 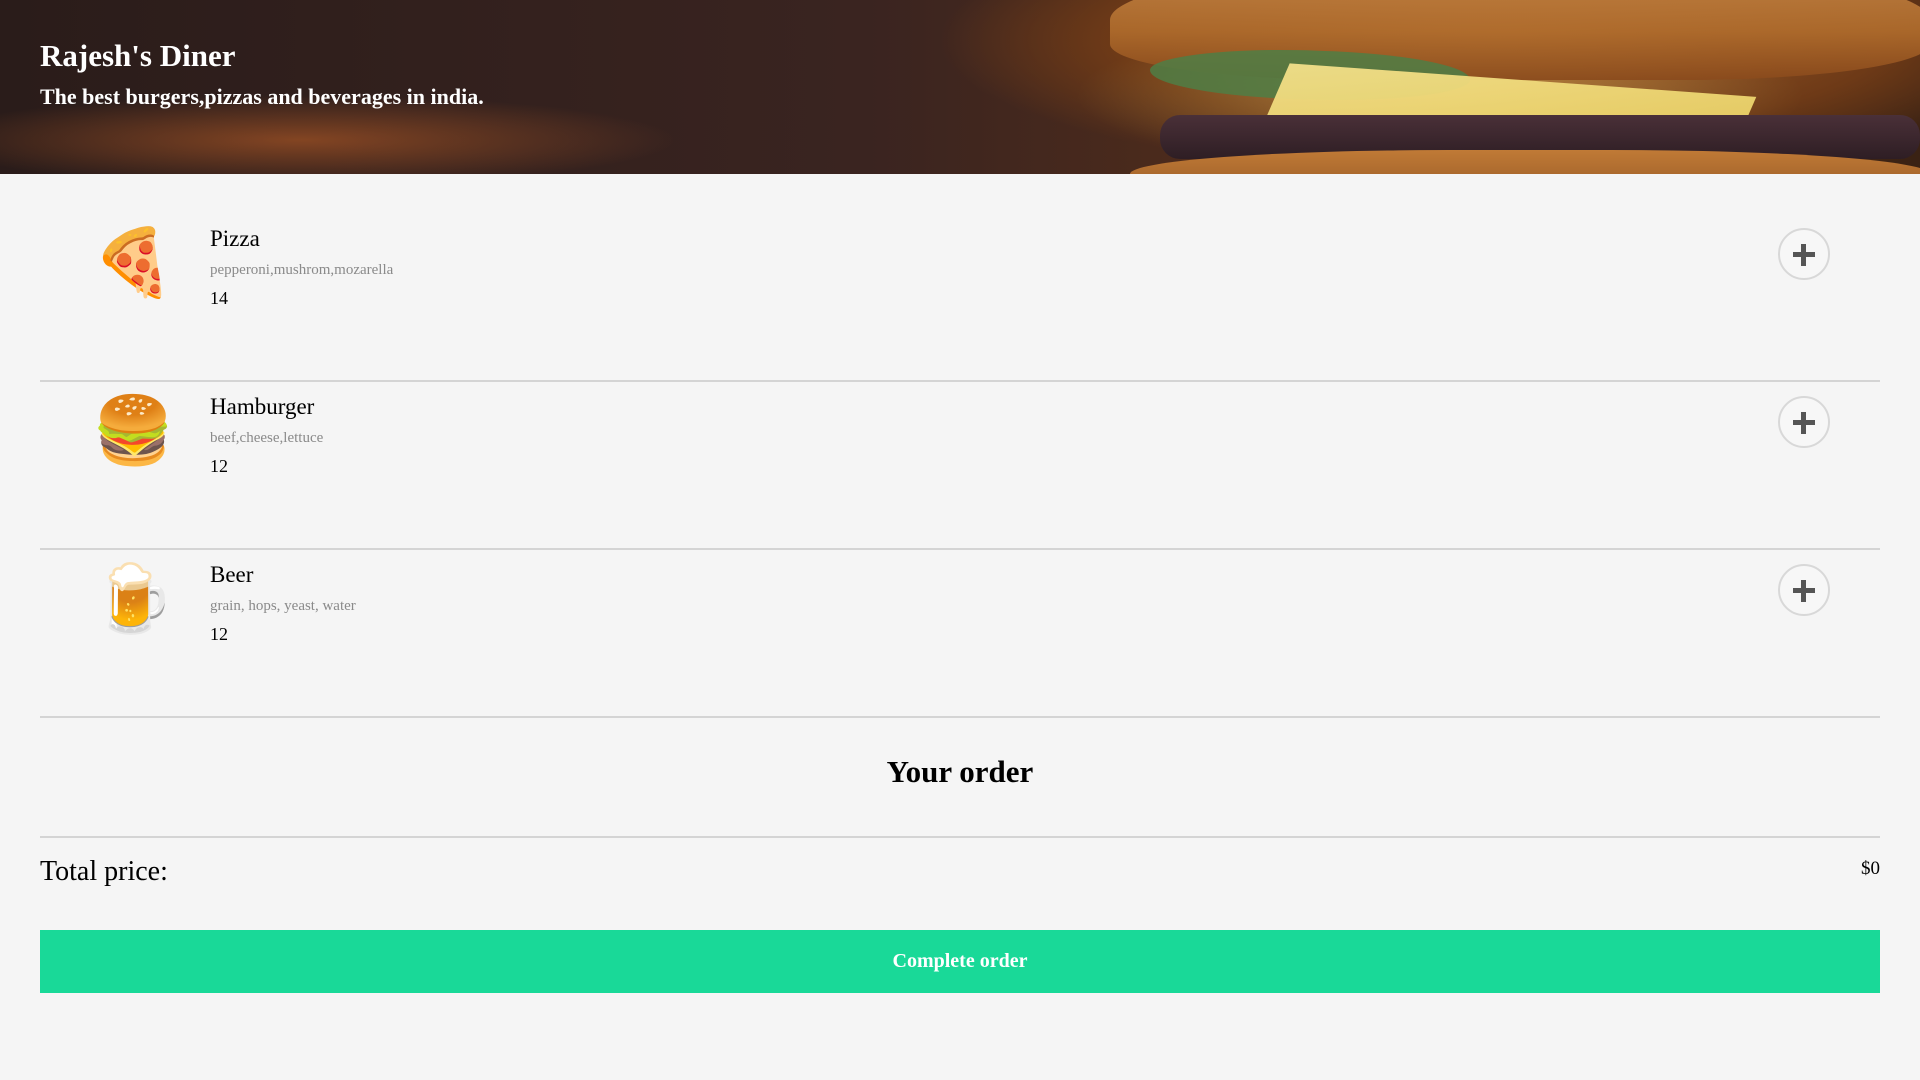 I want to click on menu-item-info: Pizza pepperoni,mushrom,mozarella 14, so click(x=301, y=267).